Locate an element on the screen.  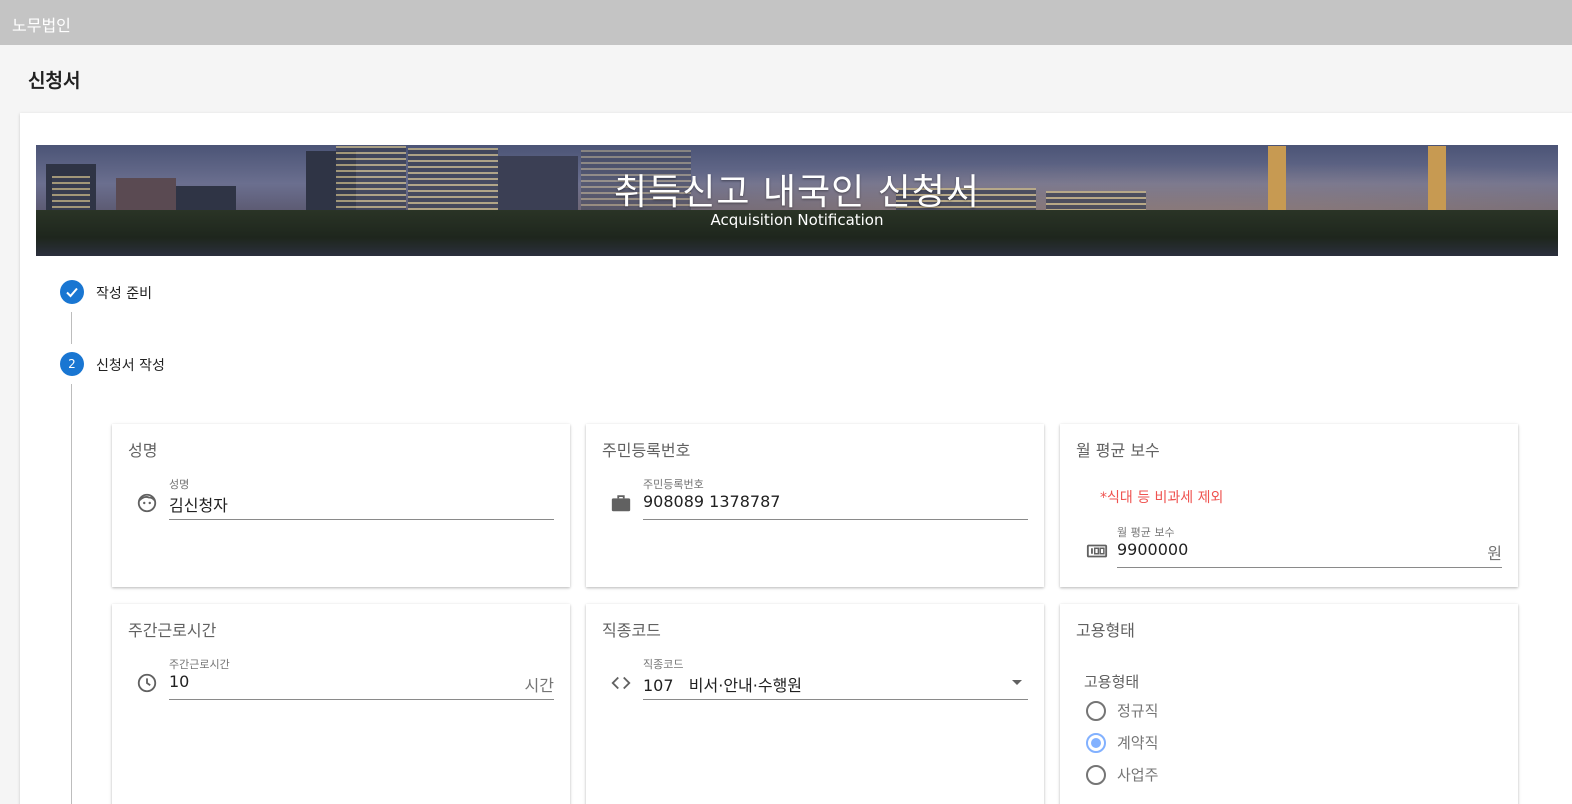
monthly-pay-card: 월 평균 보수 *식대 등 비과세 제외 월 평균 보수 9900000 원 is located at coordinates (1289, 505).